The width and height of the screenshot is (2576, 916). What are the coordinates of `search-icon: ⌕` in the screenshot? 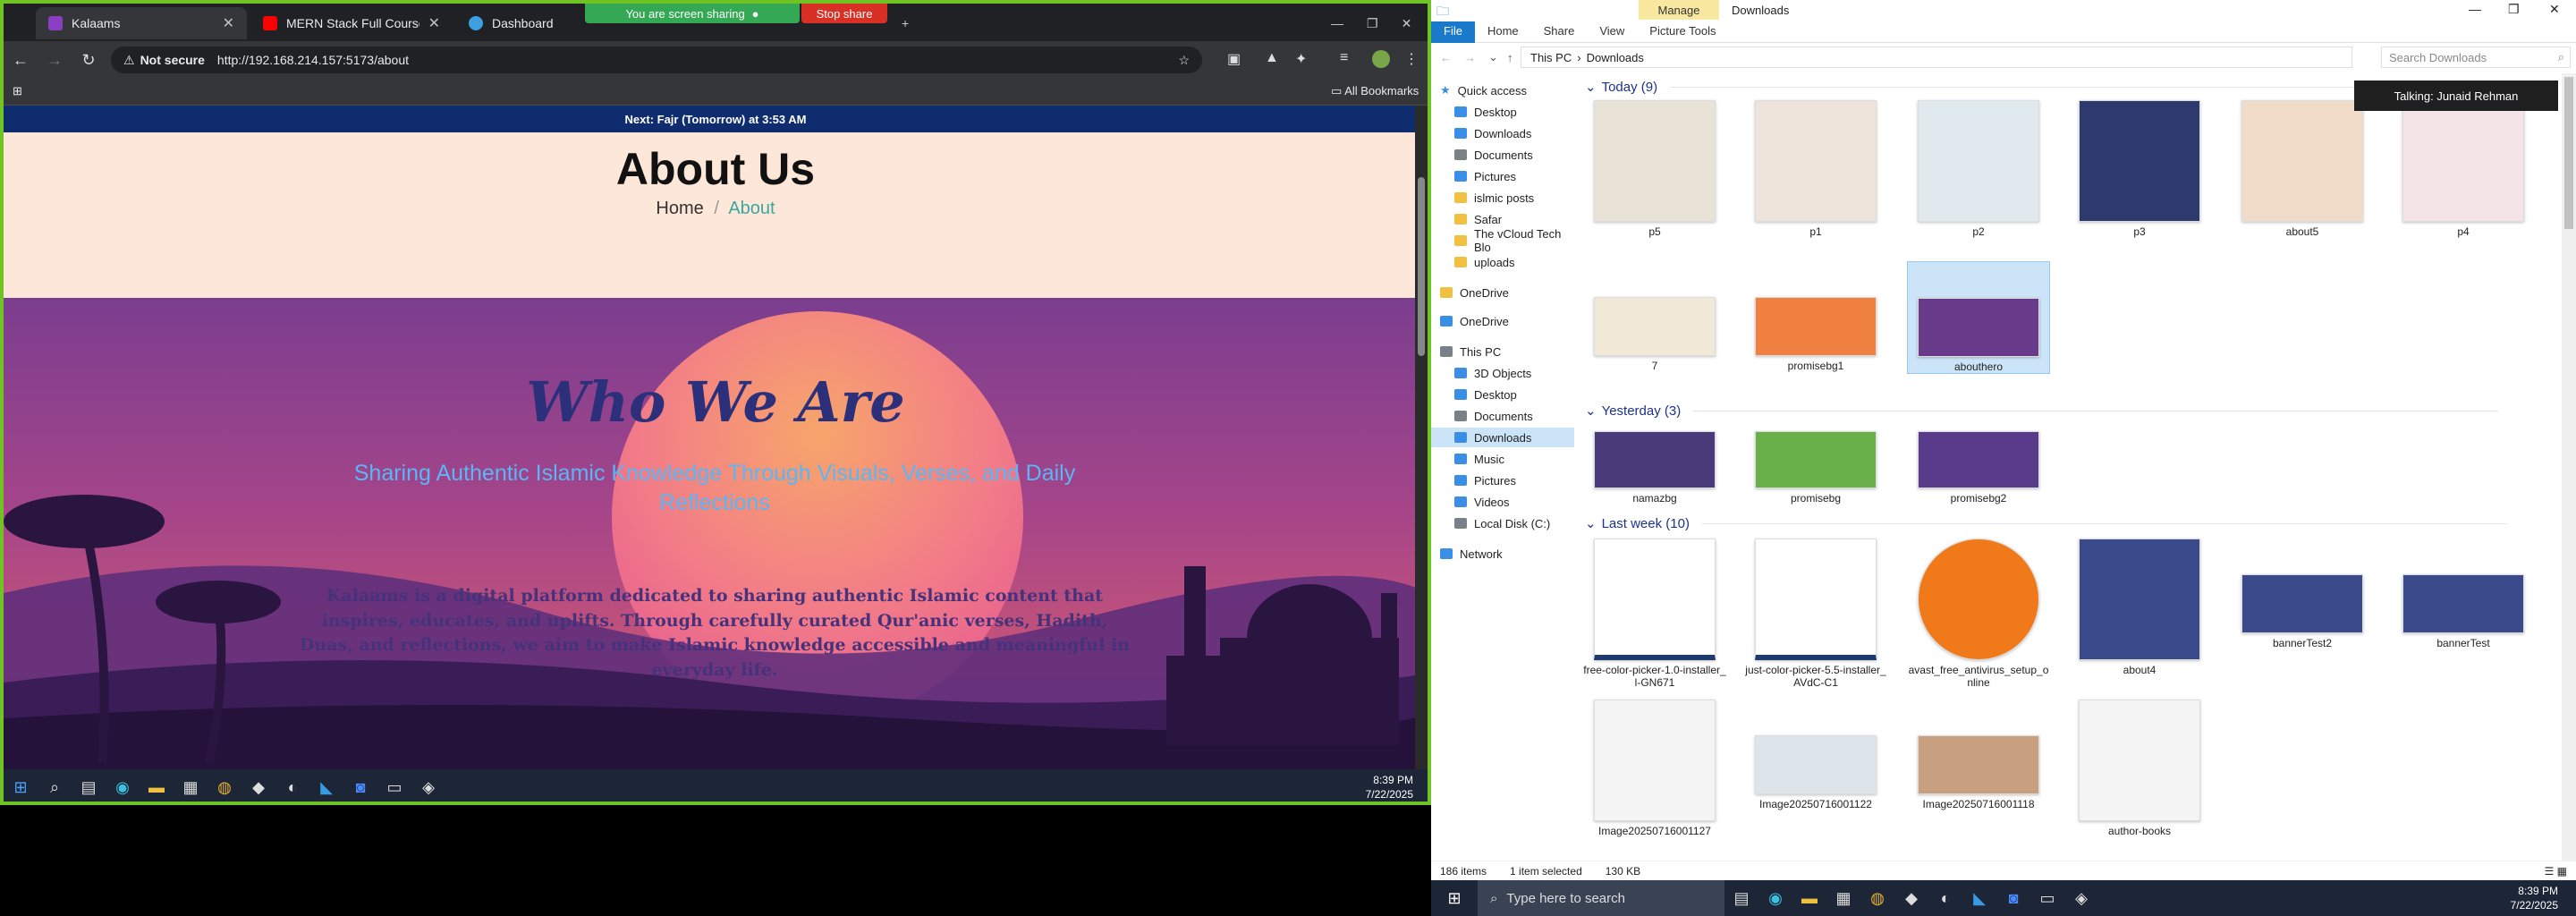 It's located at (55, 786).